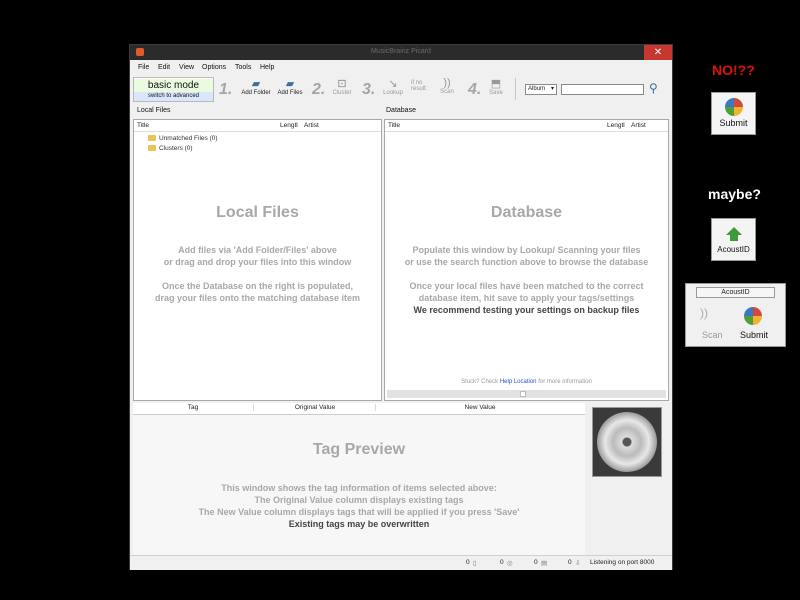 The height and width of the screenshot is (600, 800). Describe the element at coordinates (754, 335) in the screenshot. I see `group-submit-button: Submit` at that location.